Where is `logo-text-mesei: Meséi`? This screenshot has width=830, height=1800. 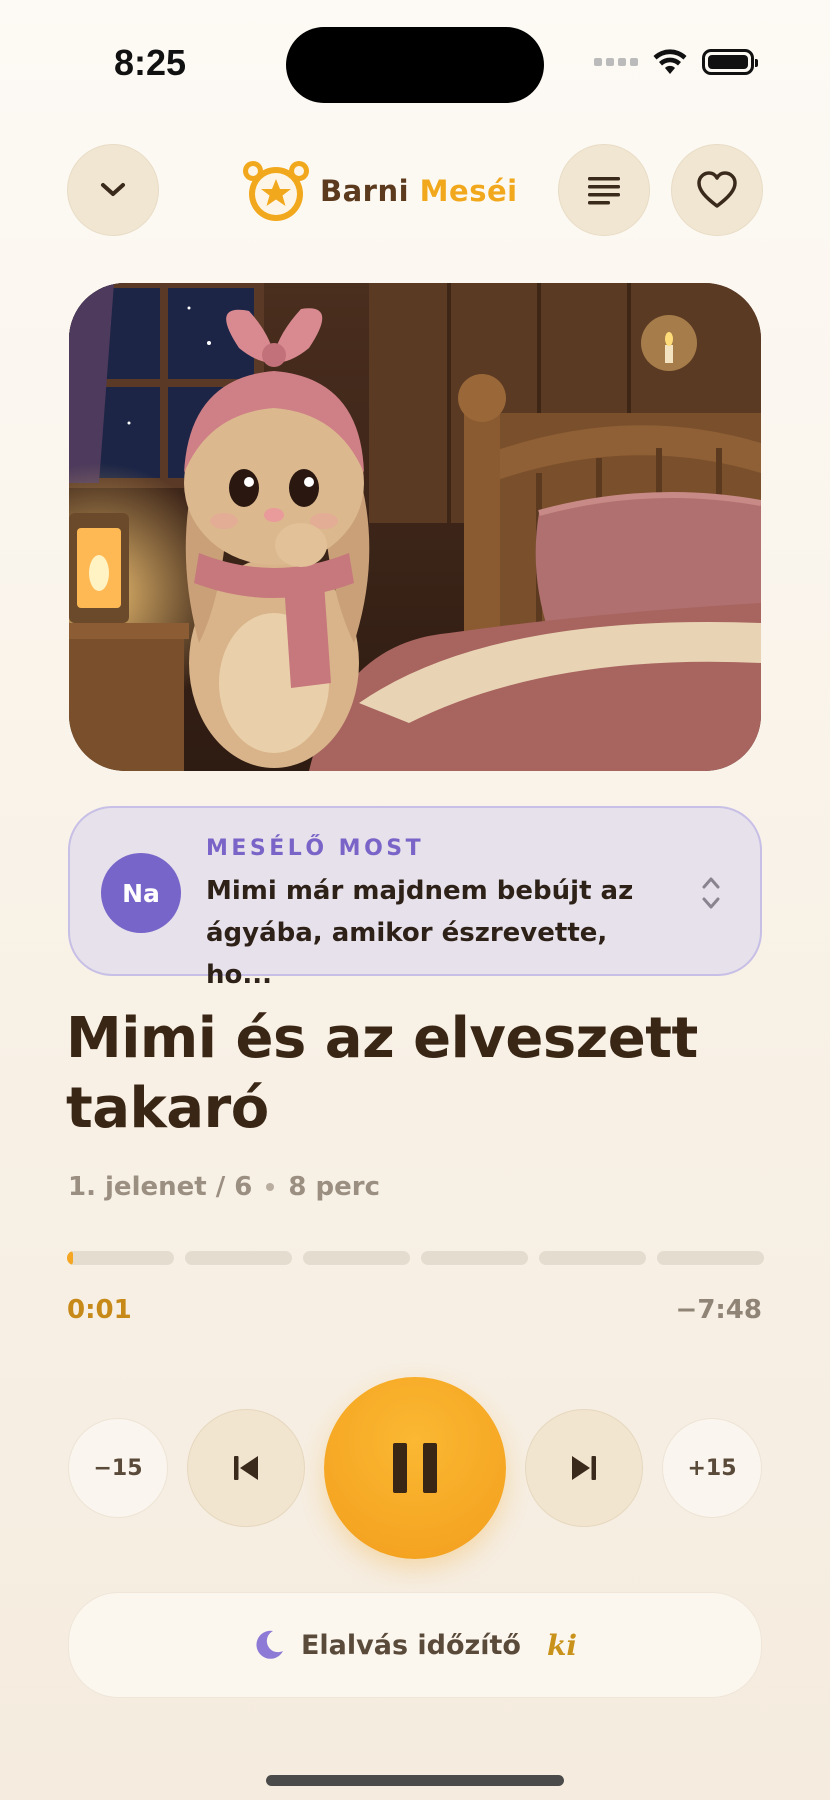 logo-text-mesei: Meséi is located at coordinates (468, 191).